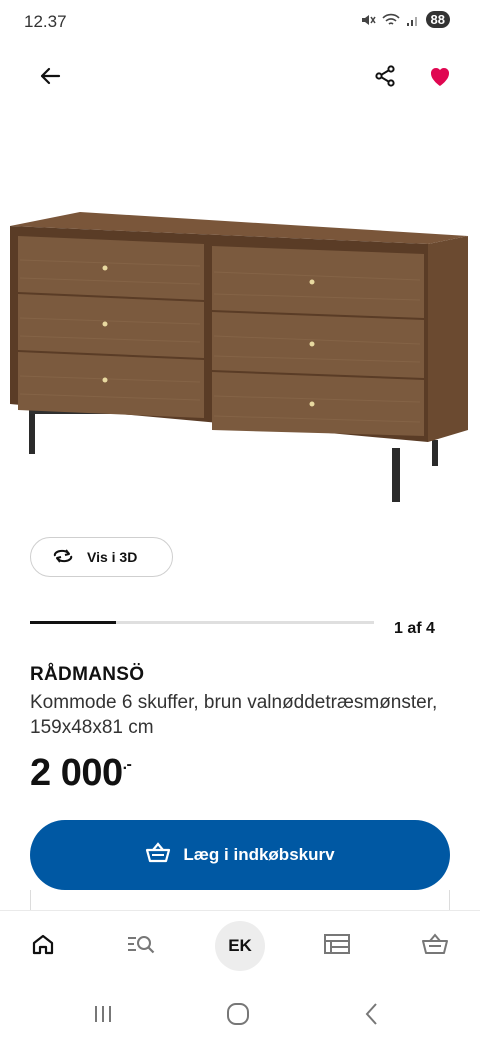  I want to click on back-button, so click(50, 78).